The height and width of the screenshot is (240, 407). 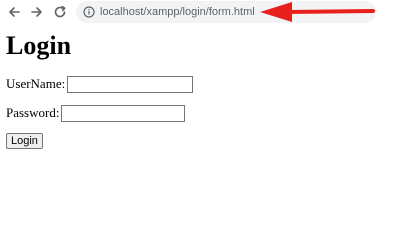 I want to click on page-title: Login, so click(x=39, y=45).